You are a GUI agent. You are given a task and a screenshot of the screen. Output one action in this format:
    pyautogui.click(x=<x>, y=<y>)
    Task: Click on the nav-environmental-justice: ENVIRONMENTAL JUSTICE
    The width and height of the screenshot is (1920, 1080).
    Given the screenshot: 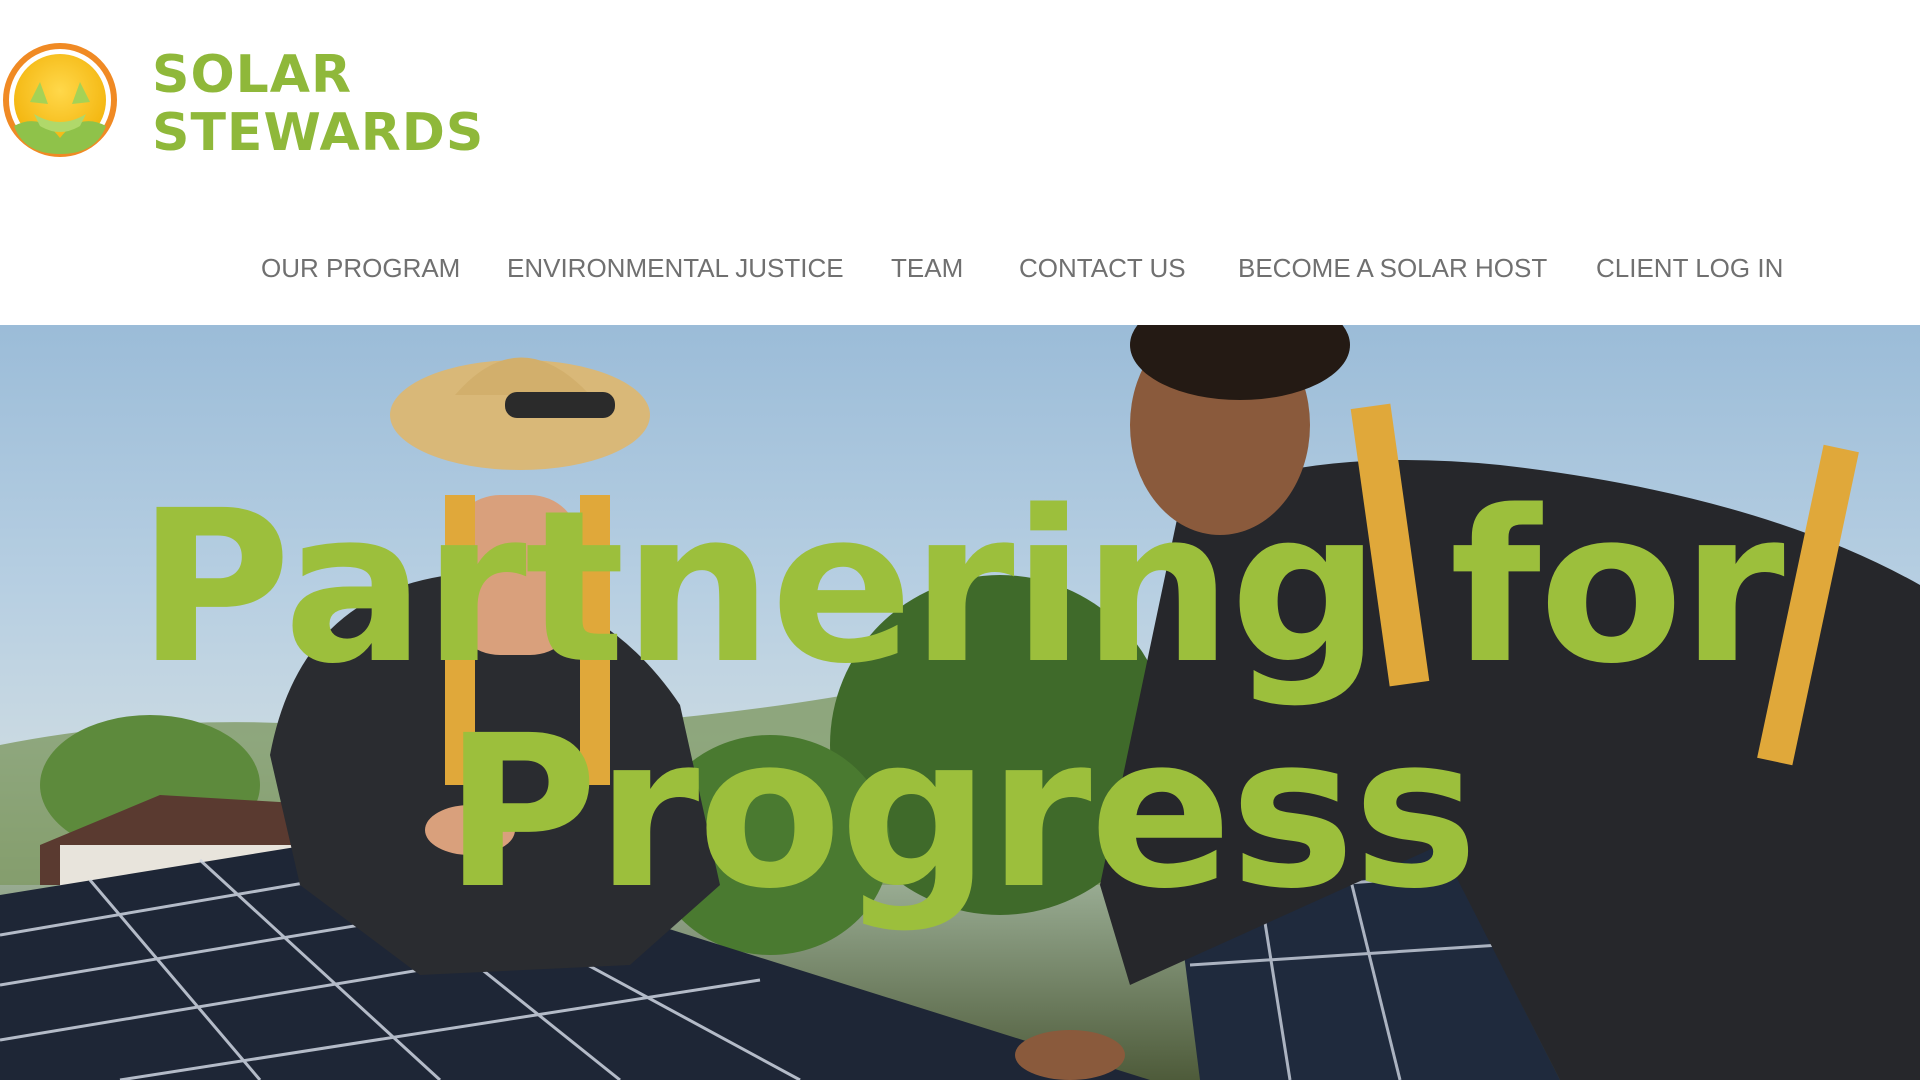 What is the action you would take?
    pyautogui.click(x=675, y=268)
    